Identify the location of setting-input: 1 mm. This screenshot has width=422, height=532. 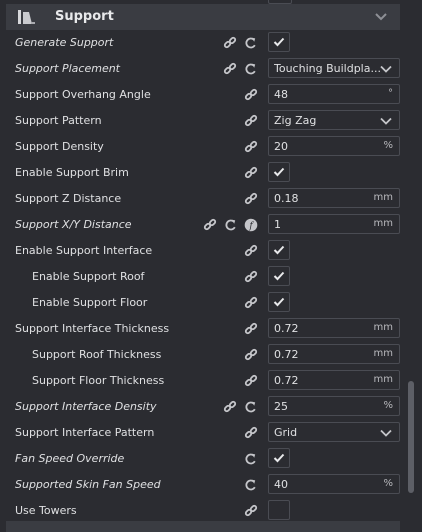
(334, 224).